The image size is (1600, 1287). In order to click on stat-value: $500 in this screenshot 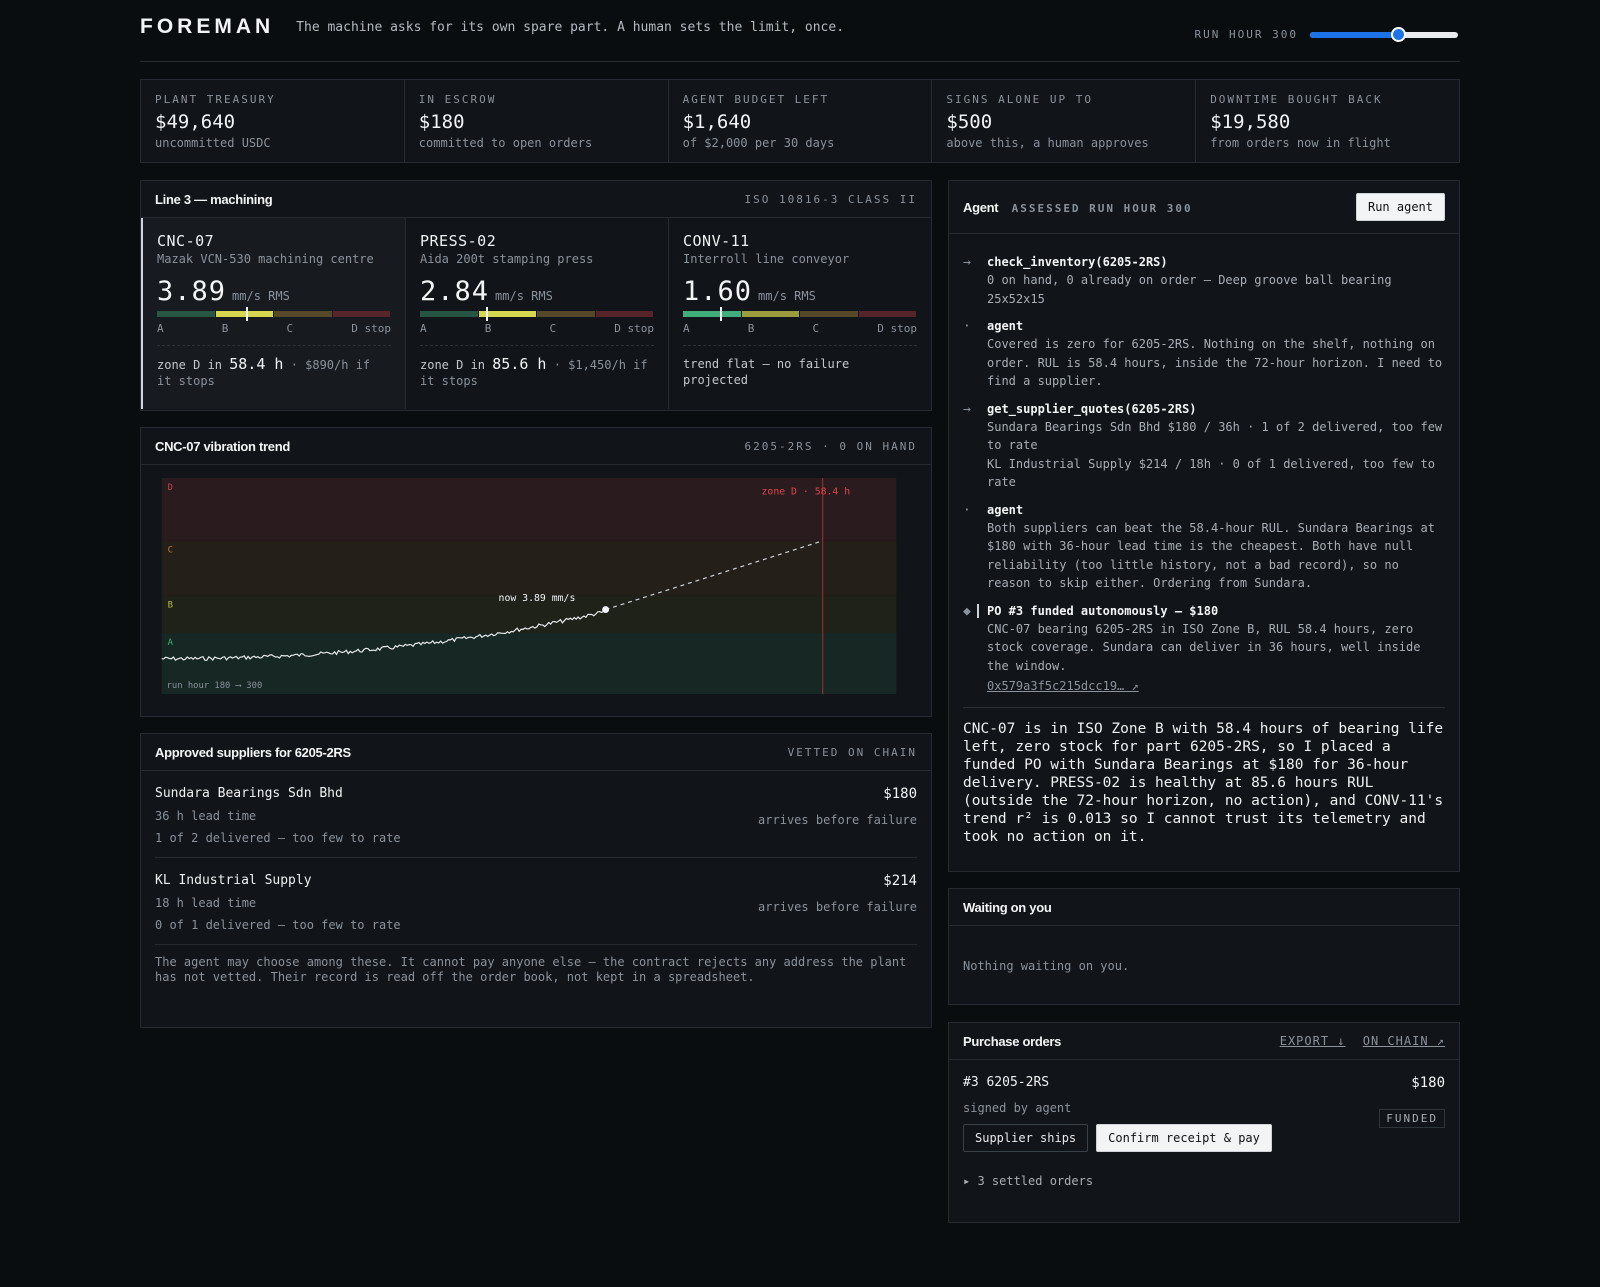, I will do `click(969, 122)`.